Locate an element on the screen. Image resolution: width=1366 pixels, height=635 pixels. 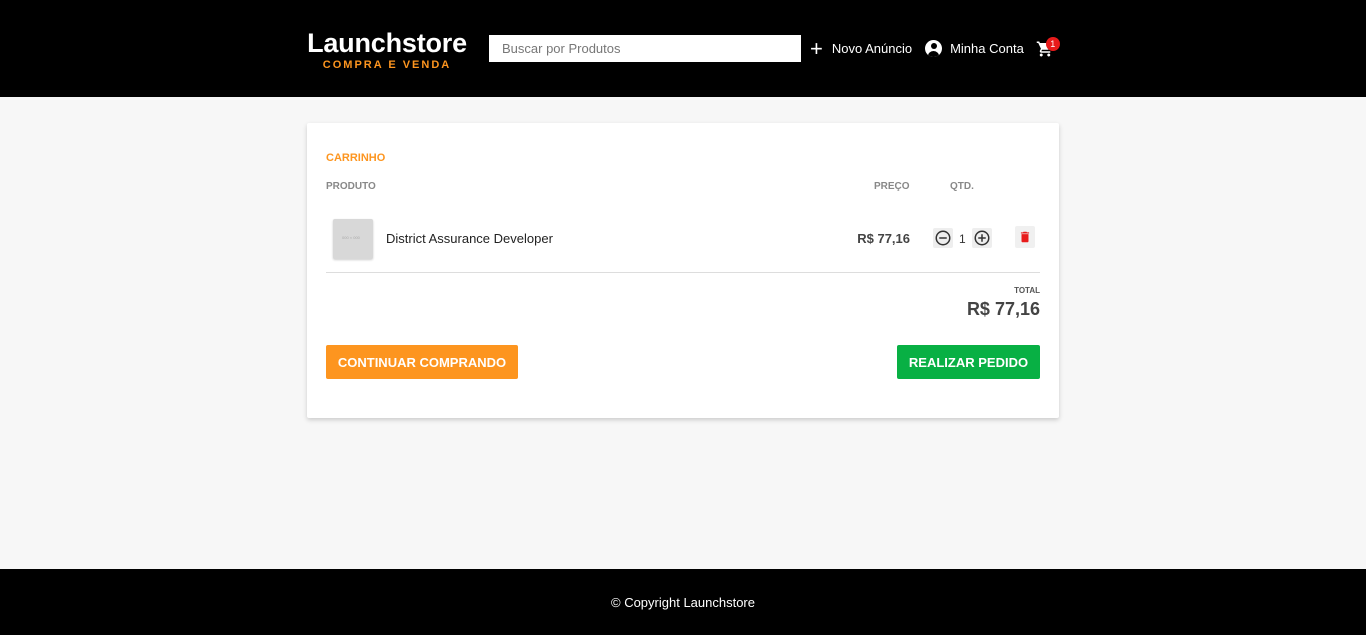
divider is located at coordinates (683, 272).